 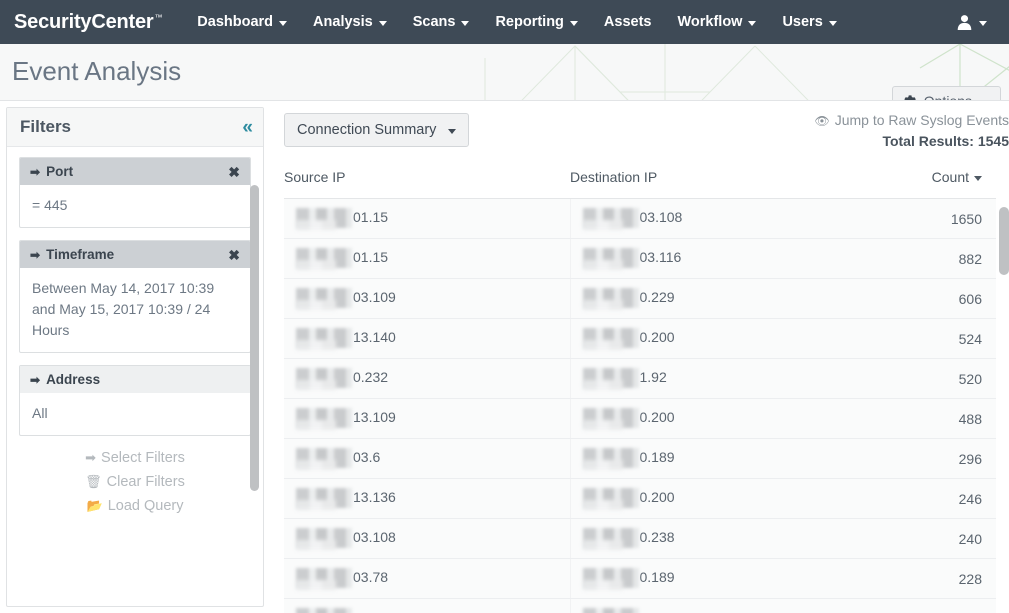 What do you see at coordinates (978, 178) in the screenshot?
I see `sort-desc-icon` at bounding box center [978, 178].